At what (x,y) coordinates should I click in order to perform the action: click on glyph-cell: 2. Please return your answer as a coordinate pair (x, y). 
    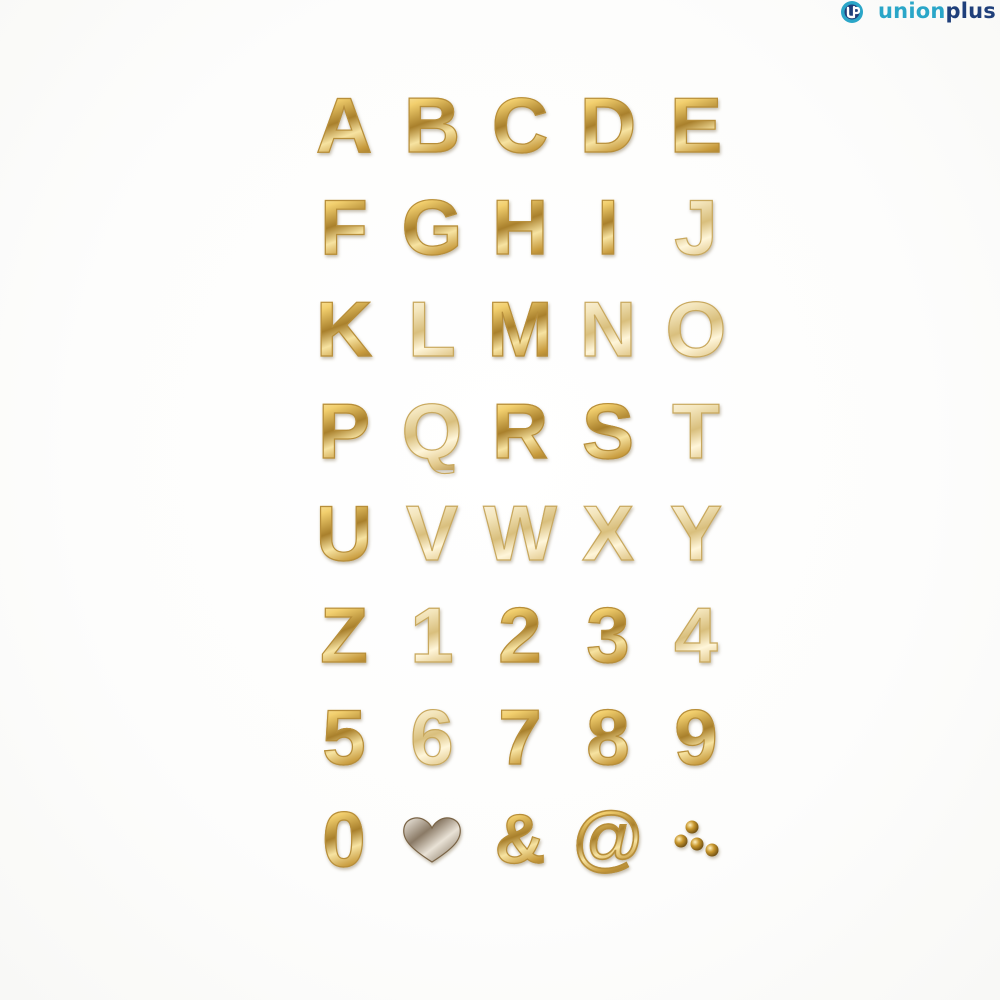
    Looking at the image, I should click on (520, 635).